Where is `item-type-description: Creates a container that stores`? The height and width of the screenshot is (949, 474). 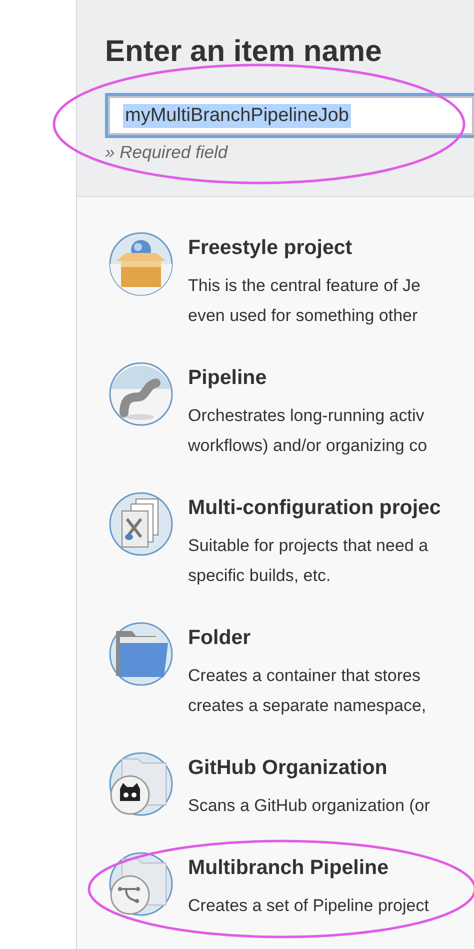 item-type-description: Creates a container that stores is located at coordinates (305, 676).